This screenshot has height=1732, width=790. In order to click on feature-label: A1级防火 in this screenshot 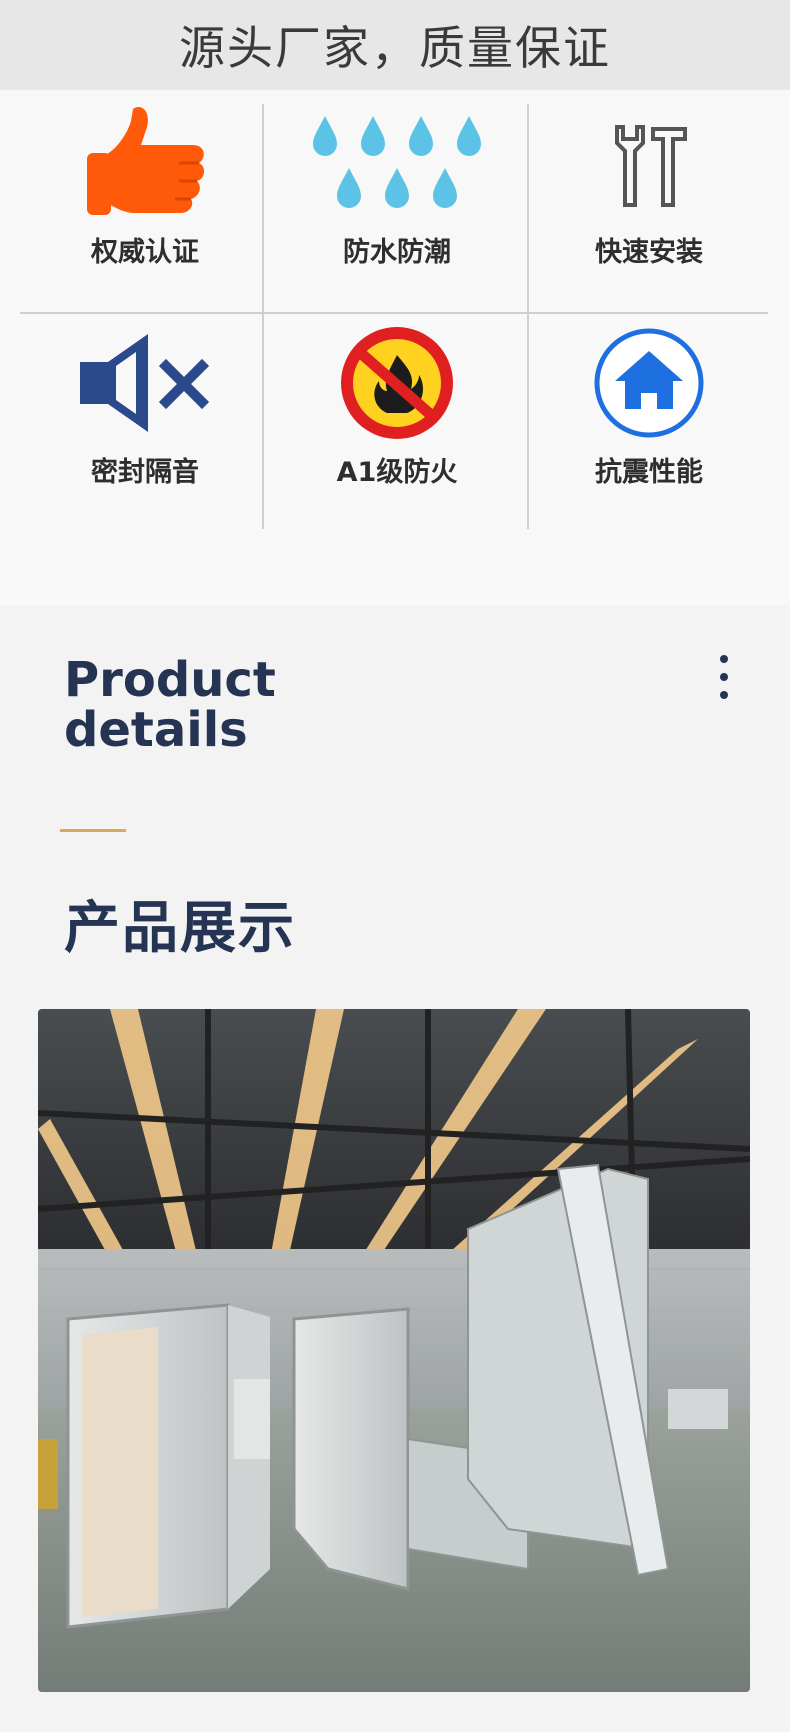, I will do `click(397, 472)`.